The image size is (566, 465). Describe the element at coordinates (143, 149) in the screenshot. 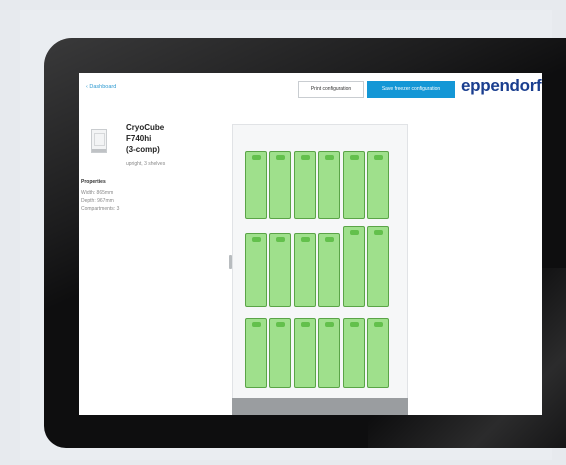

I see `product-name-line3: (3-comp)` at that location.